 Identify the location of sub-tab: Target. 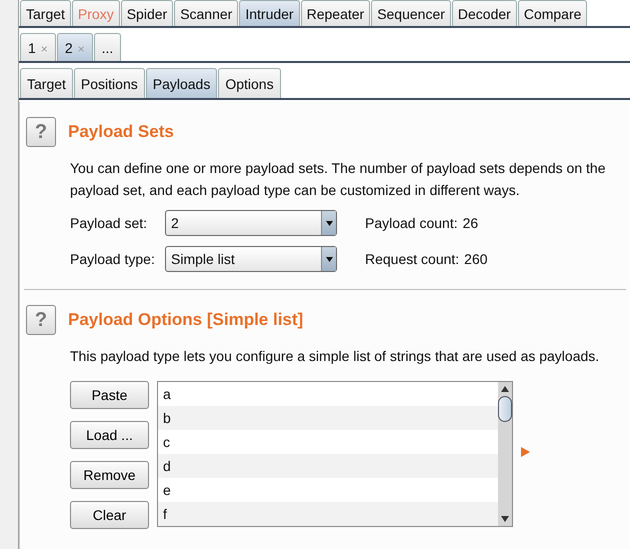
(46, 83).